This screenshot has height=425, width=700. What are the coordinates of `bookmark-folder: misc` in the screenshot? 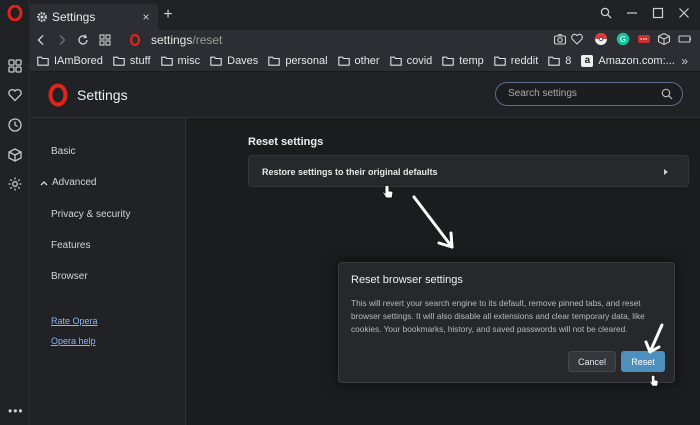 It's located at (180, 60).